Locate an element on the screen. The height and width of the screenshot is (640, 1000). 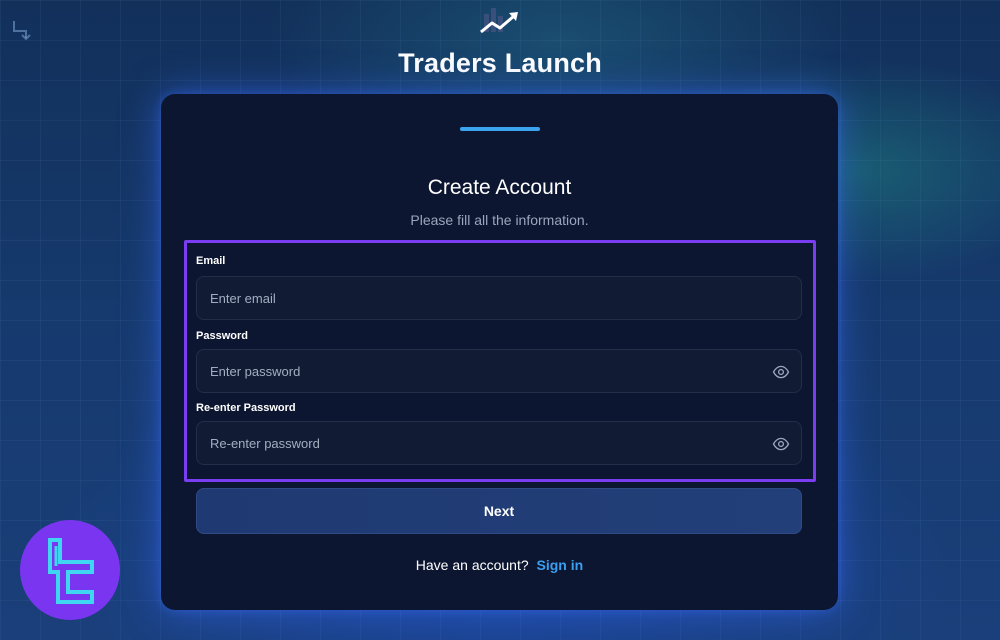
brand-title: Traders Launch is located at coordinates (500, 63).